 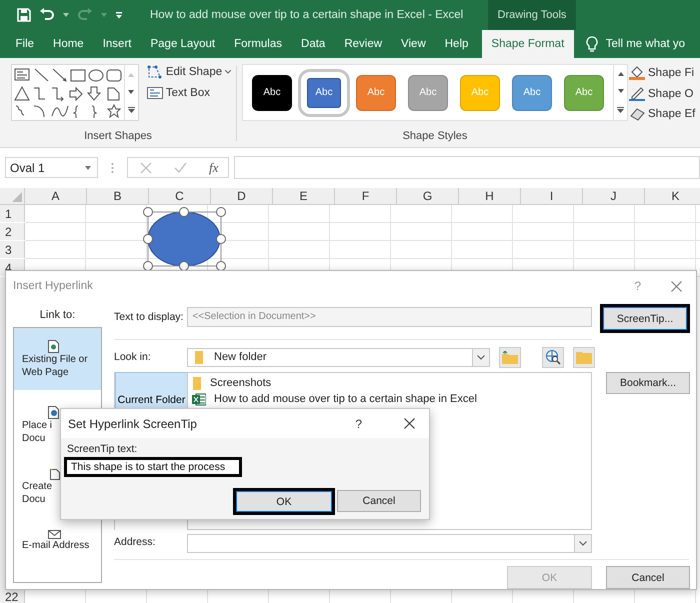 I want to click on insert-function-button: fx, so click(x=213, y=168).